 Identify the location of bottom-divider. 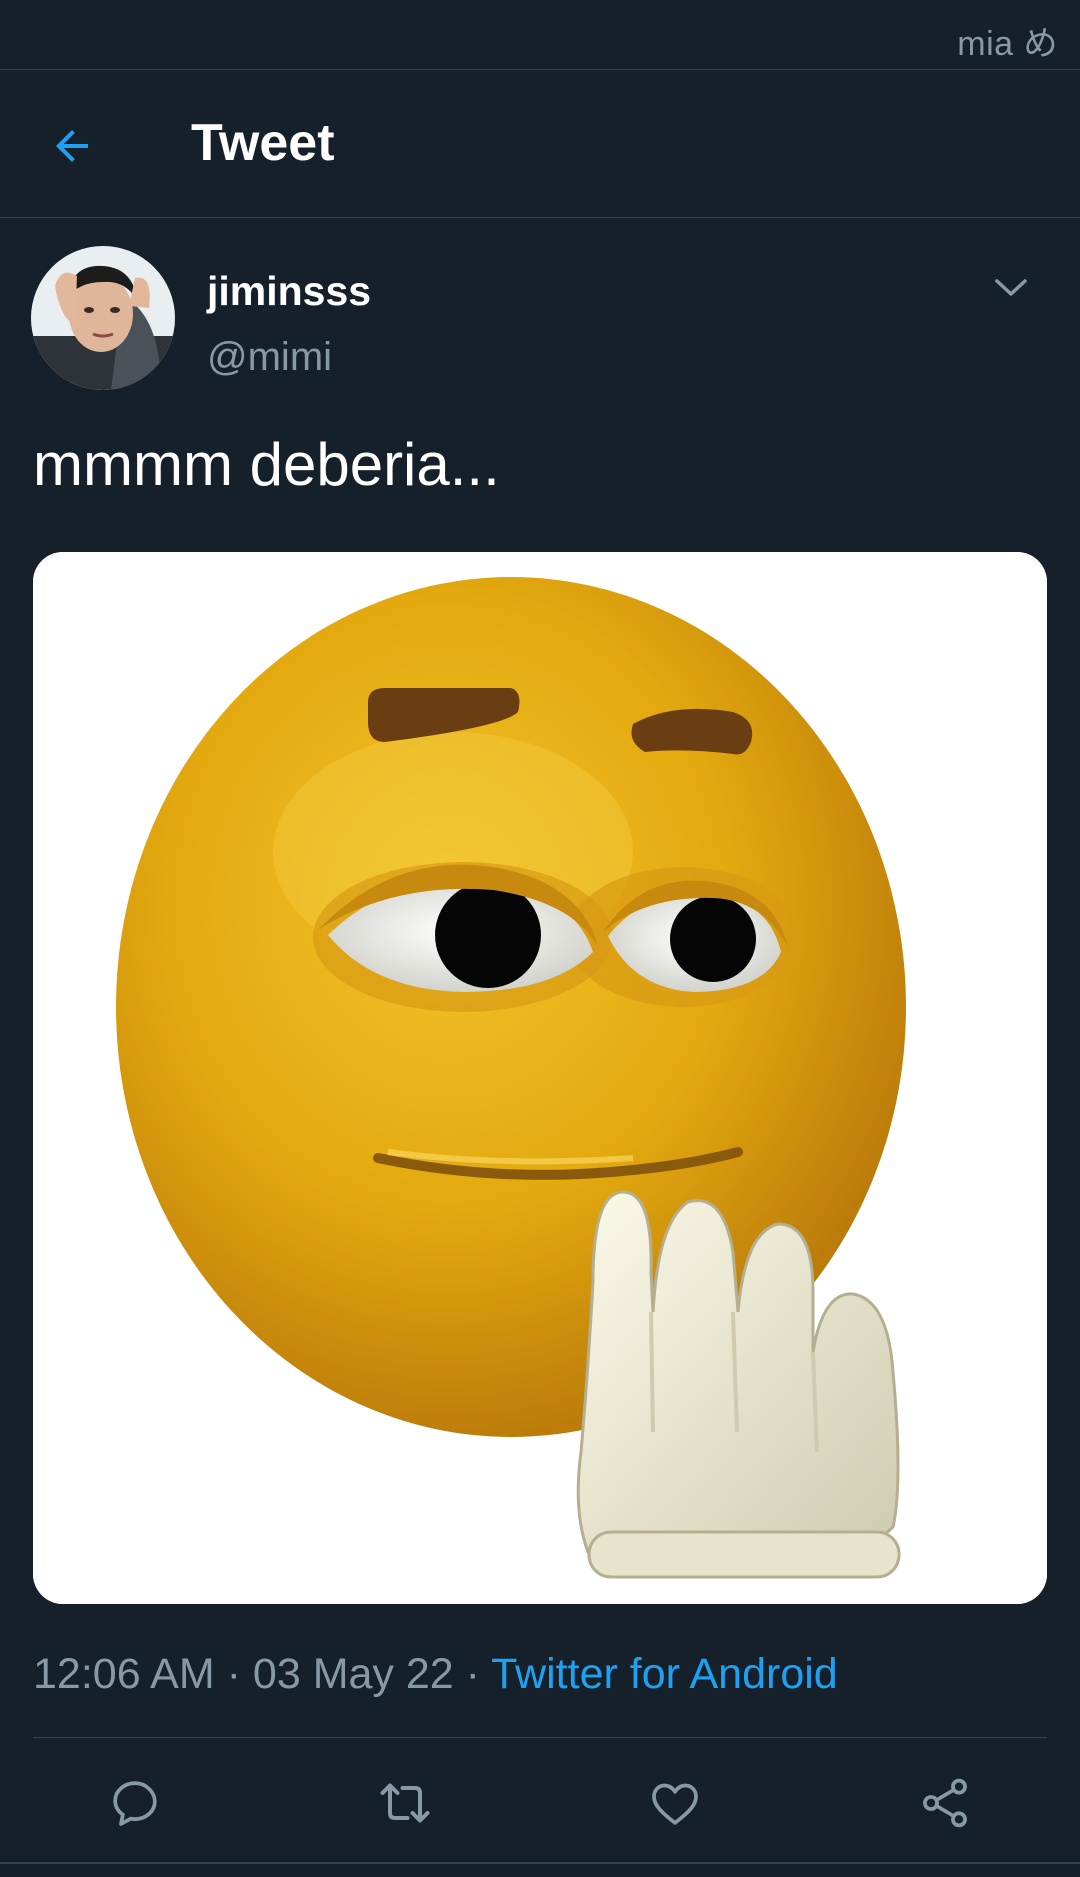
(540, 1863).